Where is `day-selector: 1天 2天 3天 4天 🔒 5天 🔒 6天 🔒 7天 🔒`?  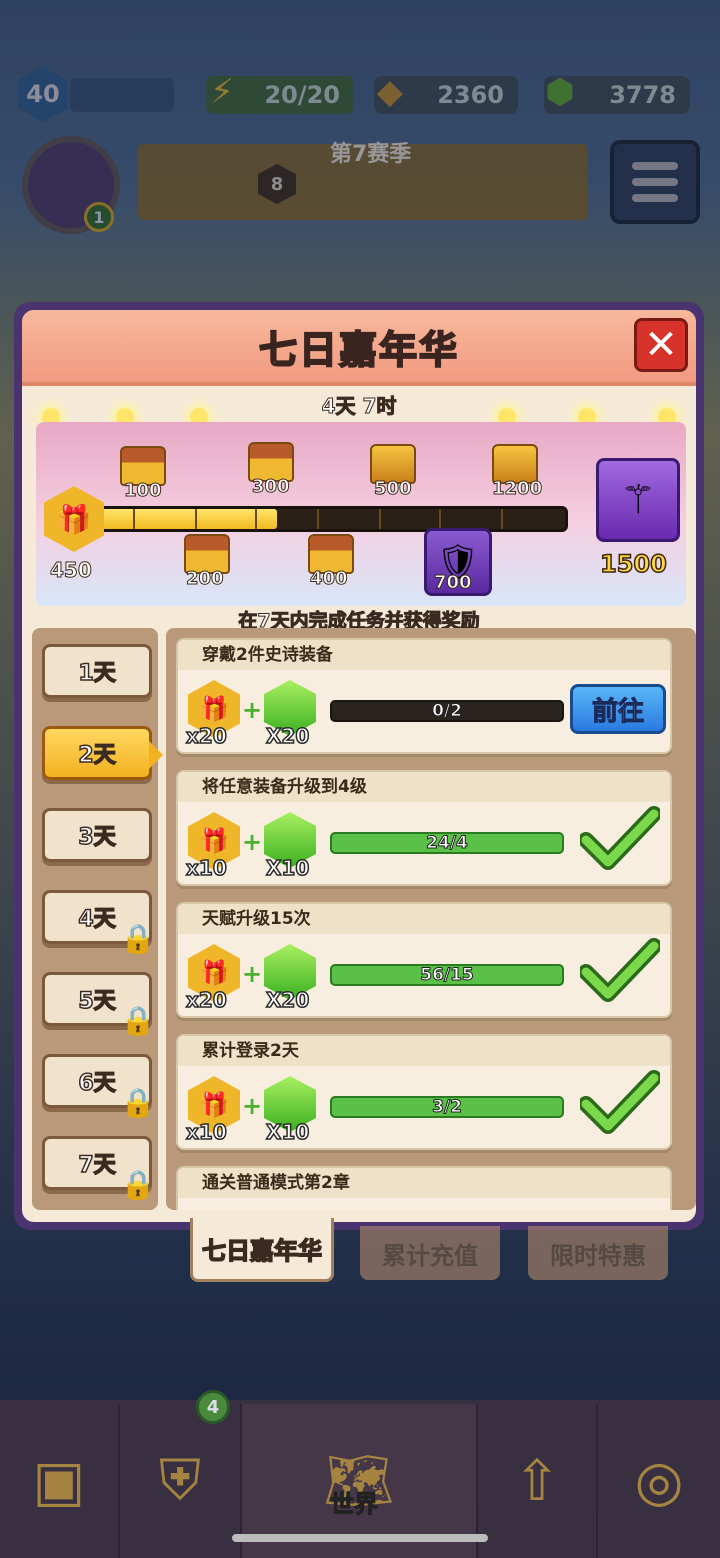
day-selector: 1天 2天 3天 4天 🔒 5天 🔒 6天 🔒 7天 🔒 is located at coordinates (97, 919).